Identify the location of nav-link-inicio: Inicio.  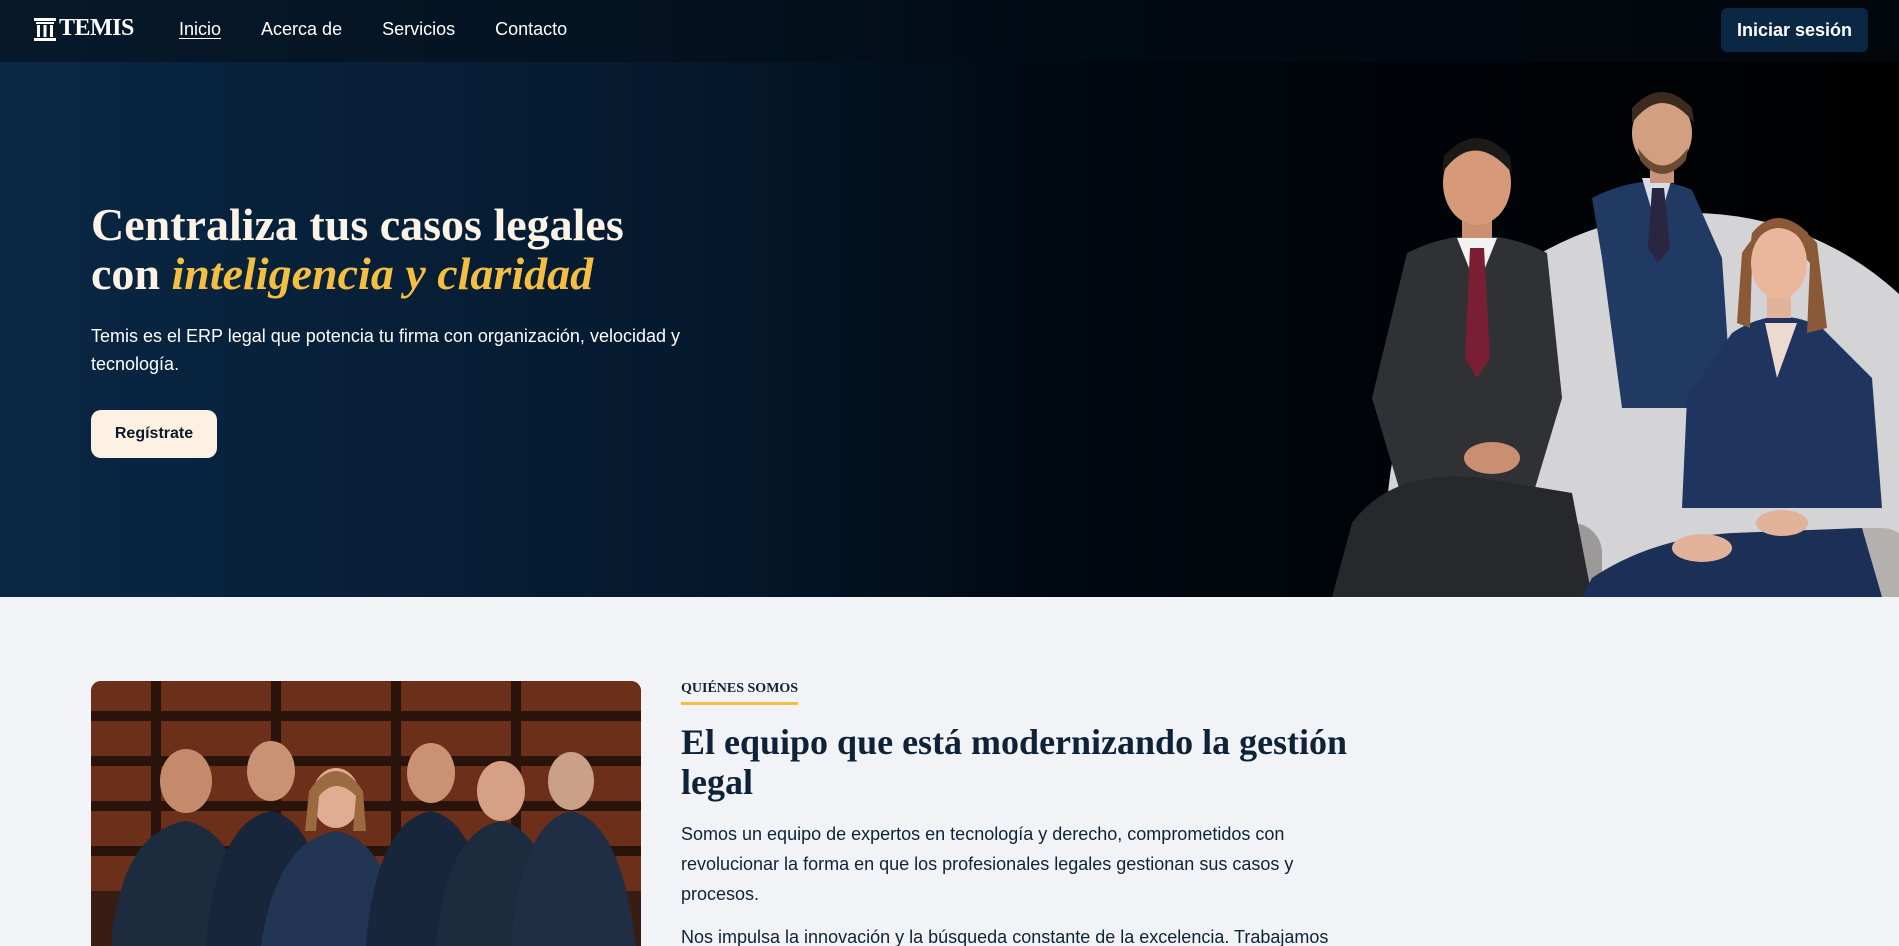
(200, 29).